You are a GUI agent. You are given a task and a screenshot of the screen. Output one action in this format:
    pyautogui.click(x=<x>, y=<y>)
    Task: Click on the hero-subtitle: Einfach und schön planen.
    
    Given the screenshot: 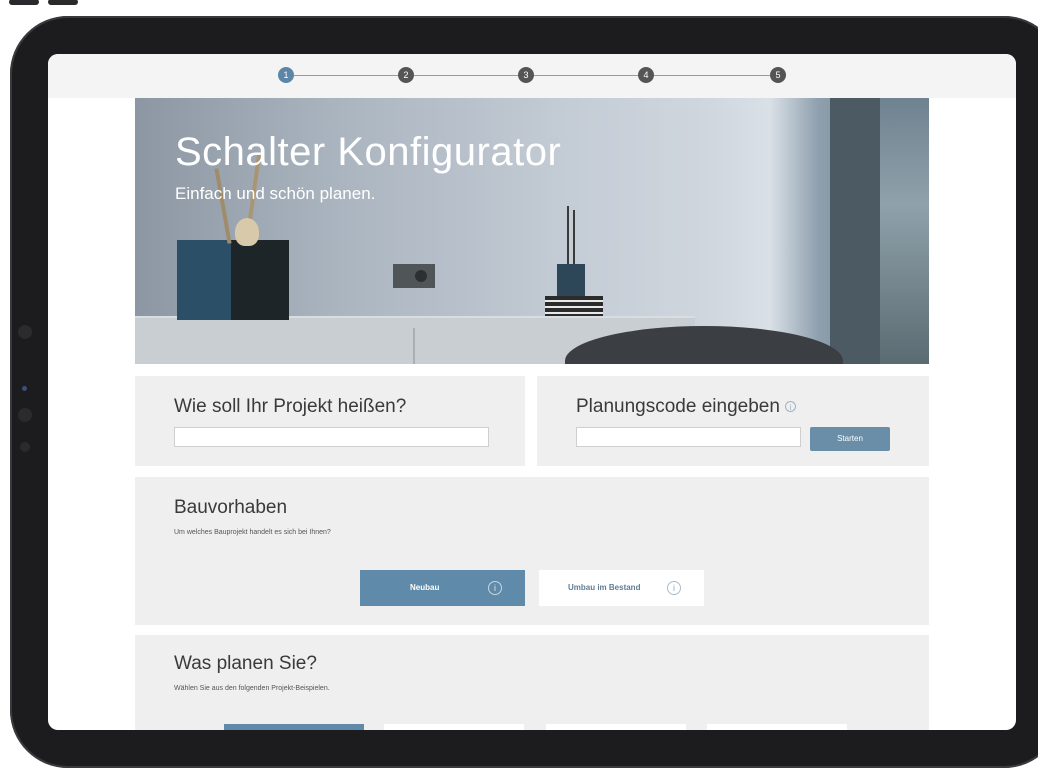 What is the action you would take?
    pyautogui.click(x=275, y=193)
    